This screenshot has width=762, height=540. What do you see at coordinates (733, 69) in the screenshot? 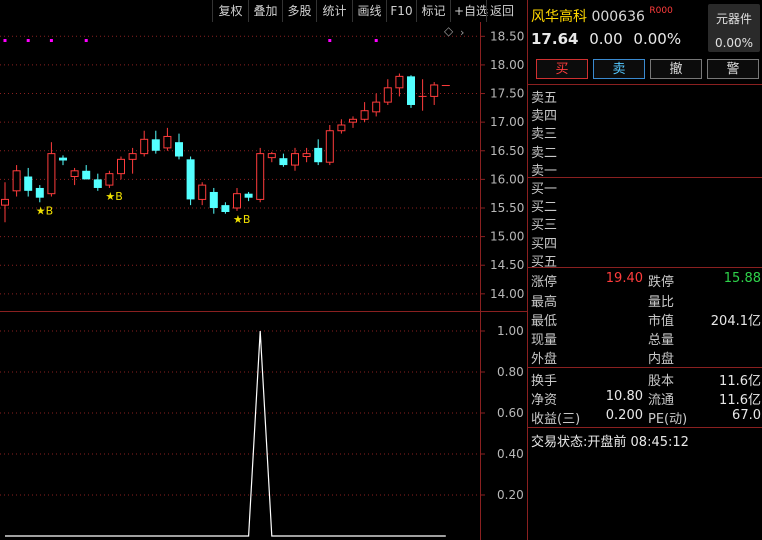
I see `alert-button: 警` at bounding box center [733, 69].